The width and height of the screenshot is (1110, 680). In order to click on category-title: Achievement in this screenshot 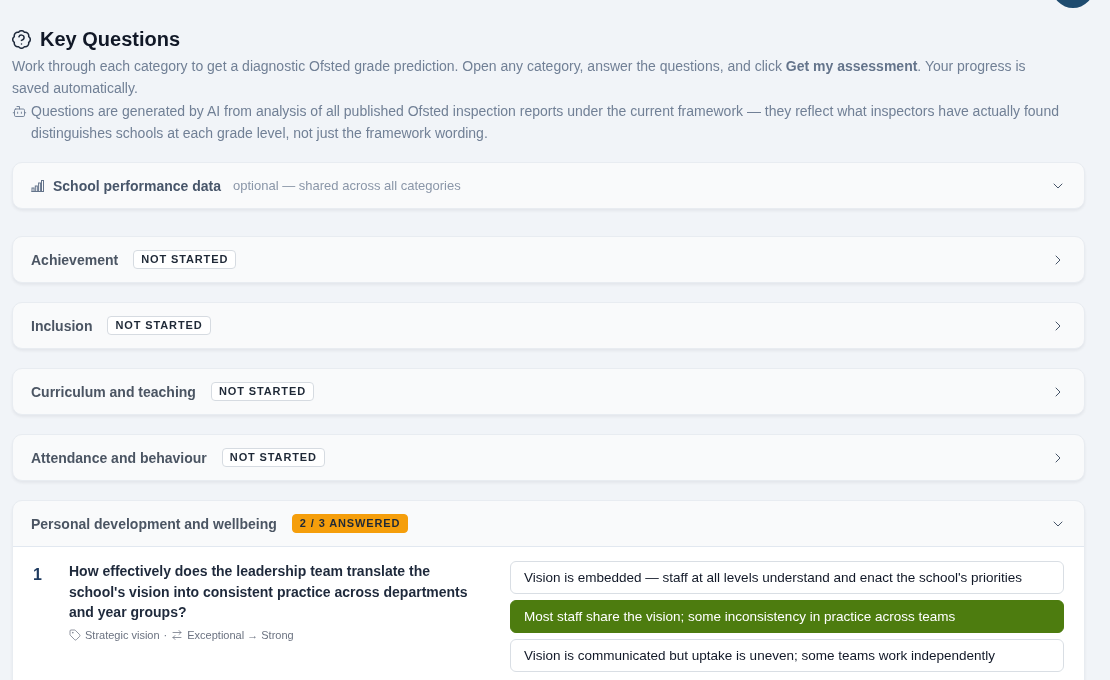, I will do `click(75, 259)`.